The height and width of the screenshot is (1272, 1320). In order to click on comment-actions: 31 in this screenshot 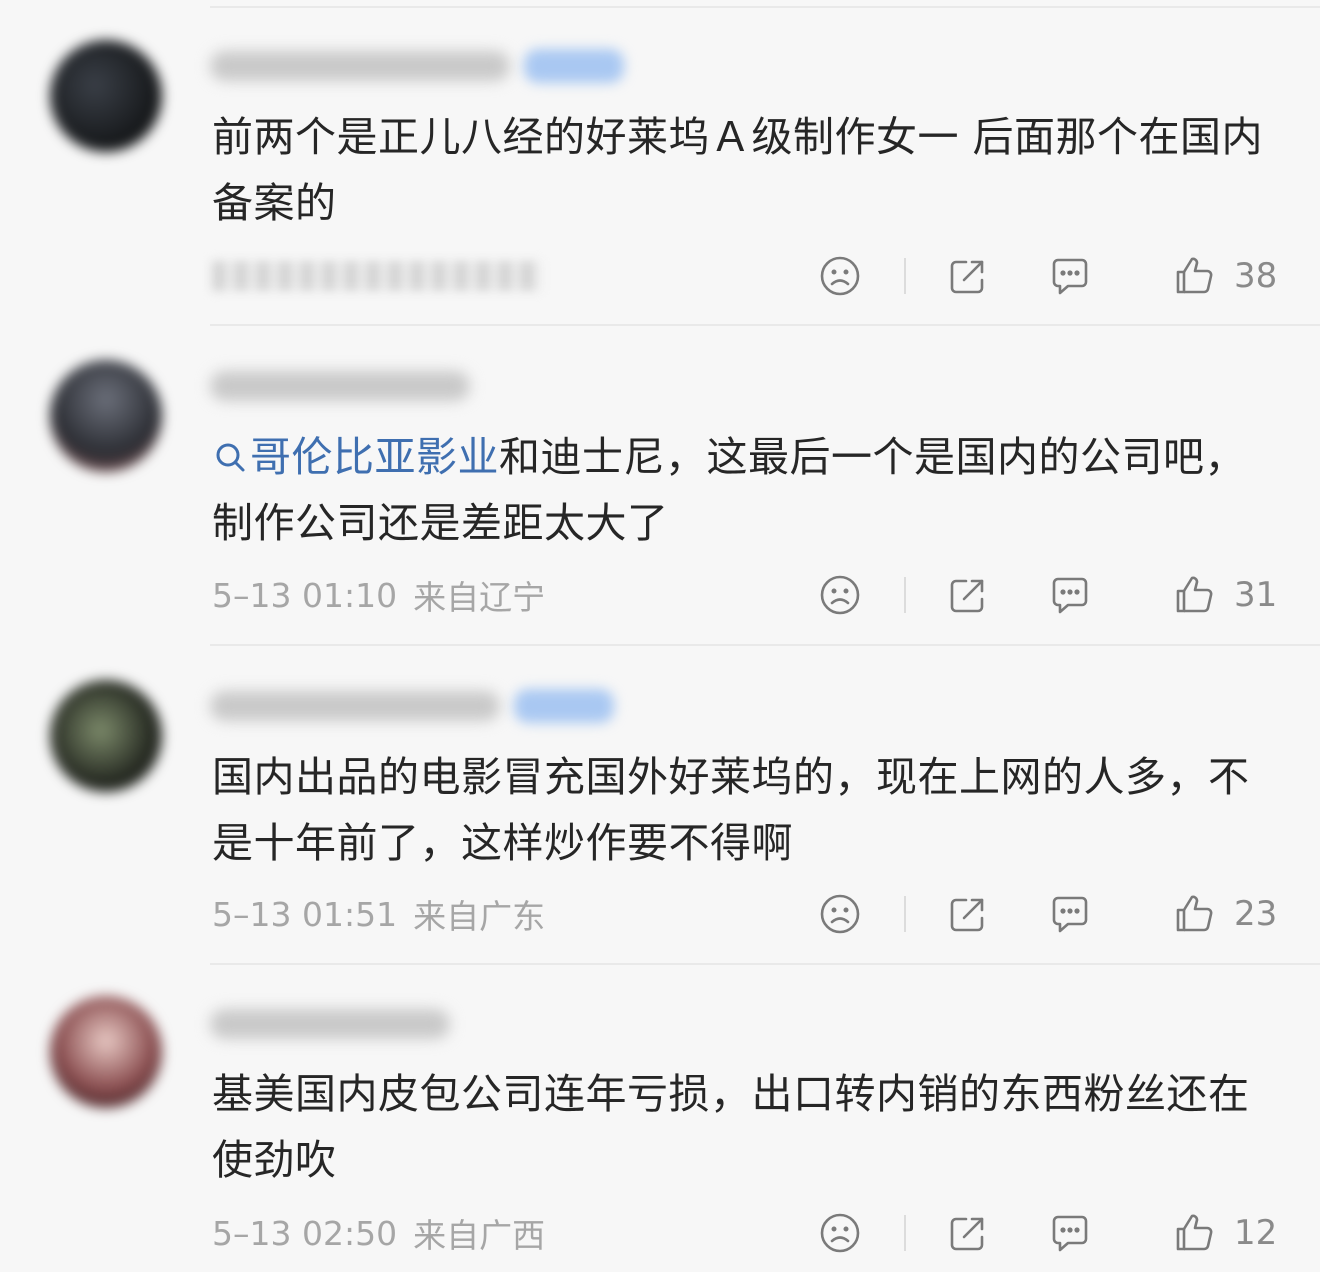, I will do `click(1049, 595)`.